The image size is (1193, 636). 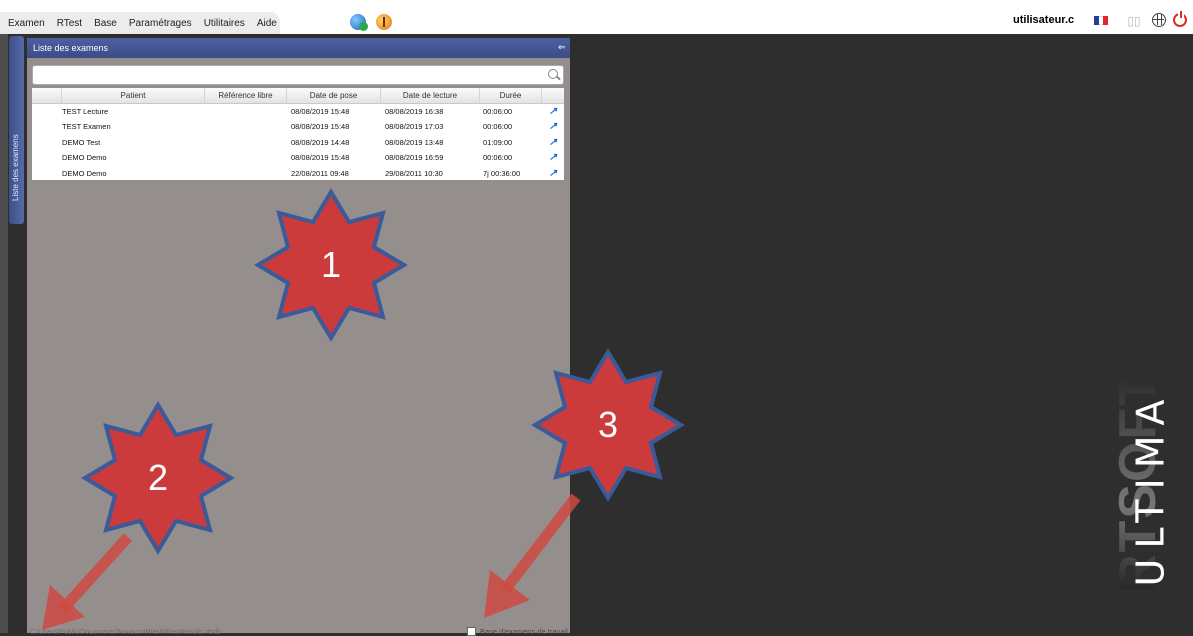 What do you see at coordinates (430, 95) in the screenshot?
I see `column-header-date-lecture: Date de lecture` at bounding box center [430, 95].